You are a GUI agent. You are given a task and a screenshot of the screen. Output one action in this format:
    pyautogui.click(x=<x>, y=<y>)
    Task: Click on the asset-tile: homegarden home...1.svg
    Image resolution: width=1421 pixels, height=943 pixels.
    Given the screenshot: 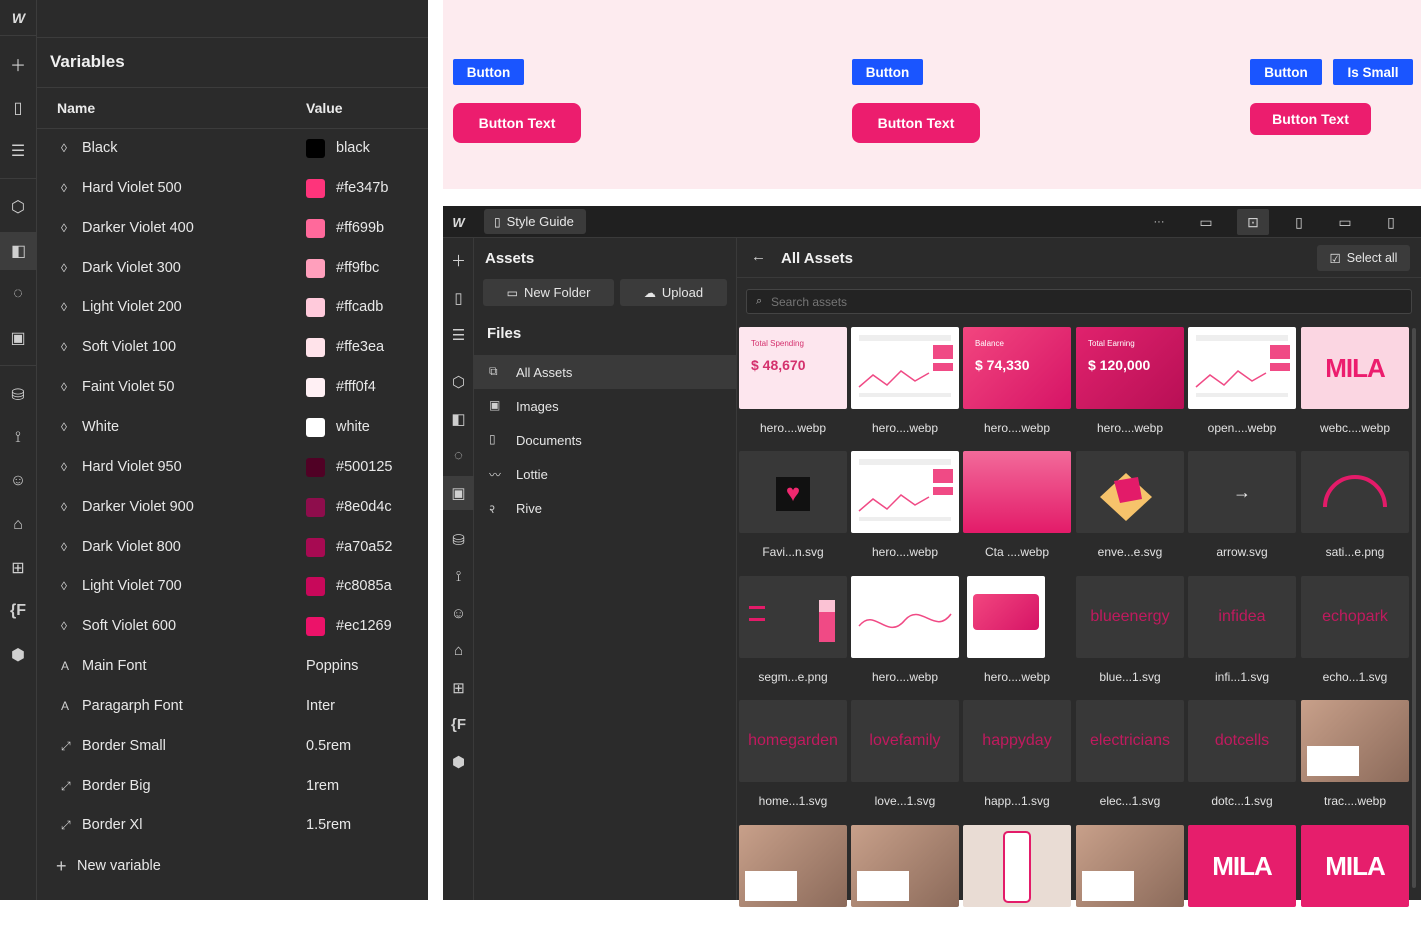 What is the action you would take?
    pyautogui.click(x=793, y=759)
    